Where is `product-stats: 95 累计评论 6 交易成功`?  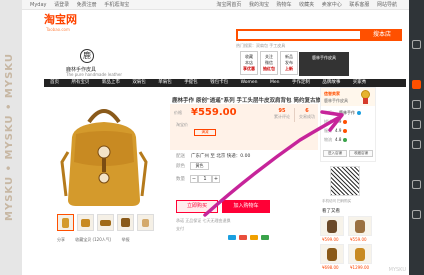
product-stats: 95 累计评论 6 交易成功 is located at coordinates (294, 116).